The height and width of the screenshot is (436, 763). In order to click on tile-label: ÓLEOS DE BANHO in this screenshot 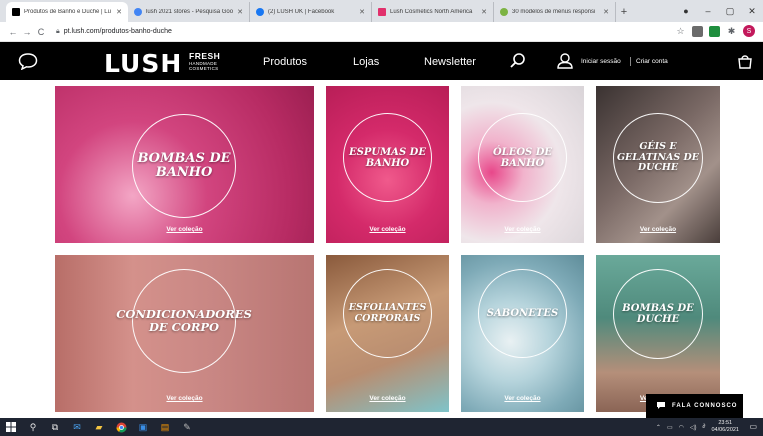, I will do `click(522, 157)`.